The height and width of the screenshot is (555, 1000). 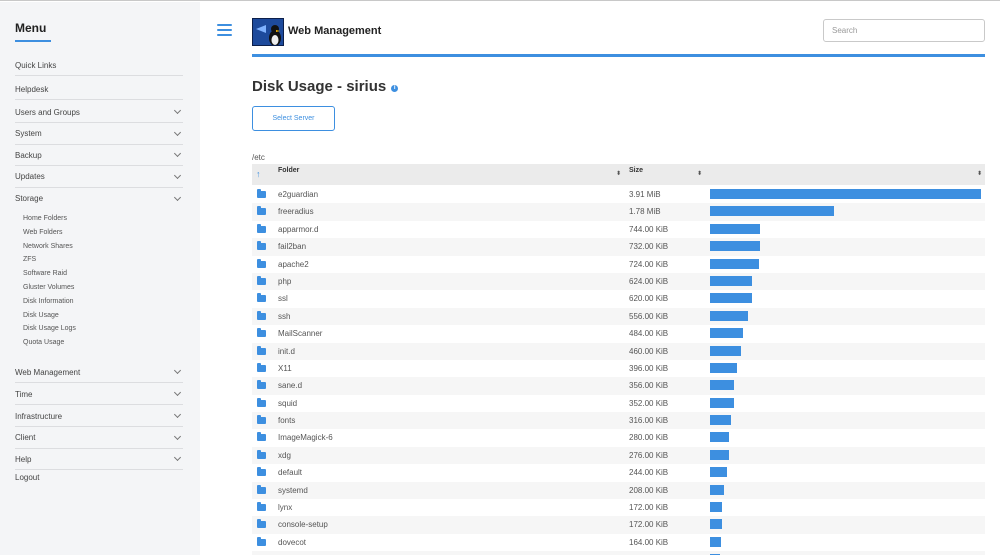 I want to click on sidebar-subitem-quota-usage: Quota Usage, so click(x=43, y=343).